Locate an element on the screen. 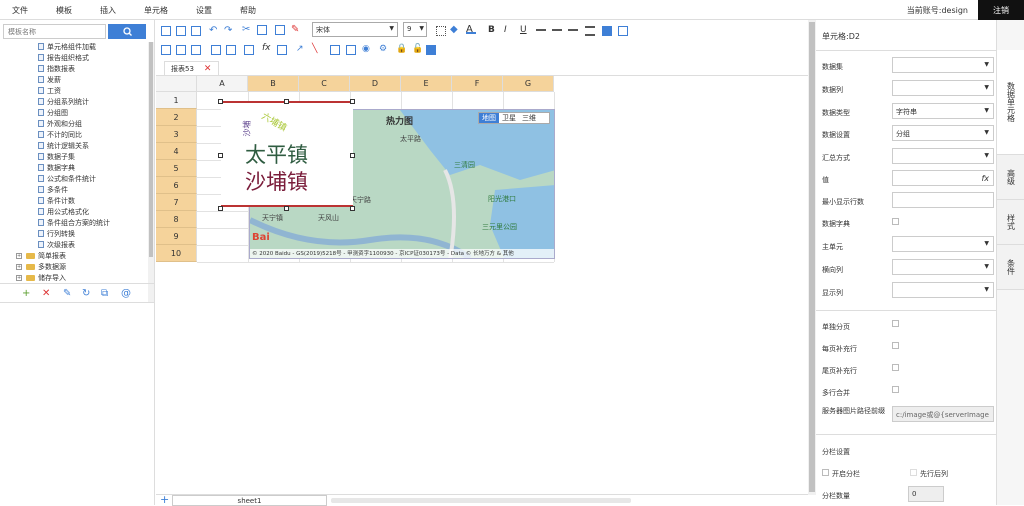 The height and width of the screenshot is (506, 1024). split-icon is located at coordinates (623, 31).